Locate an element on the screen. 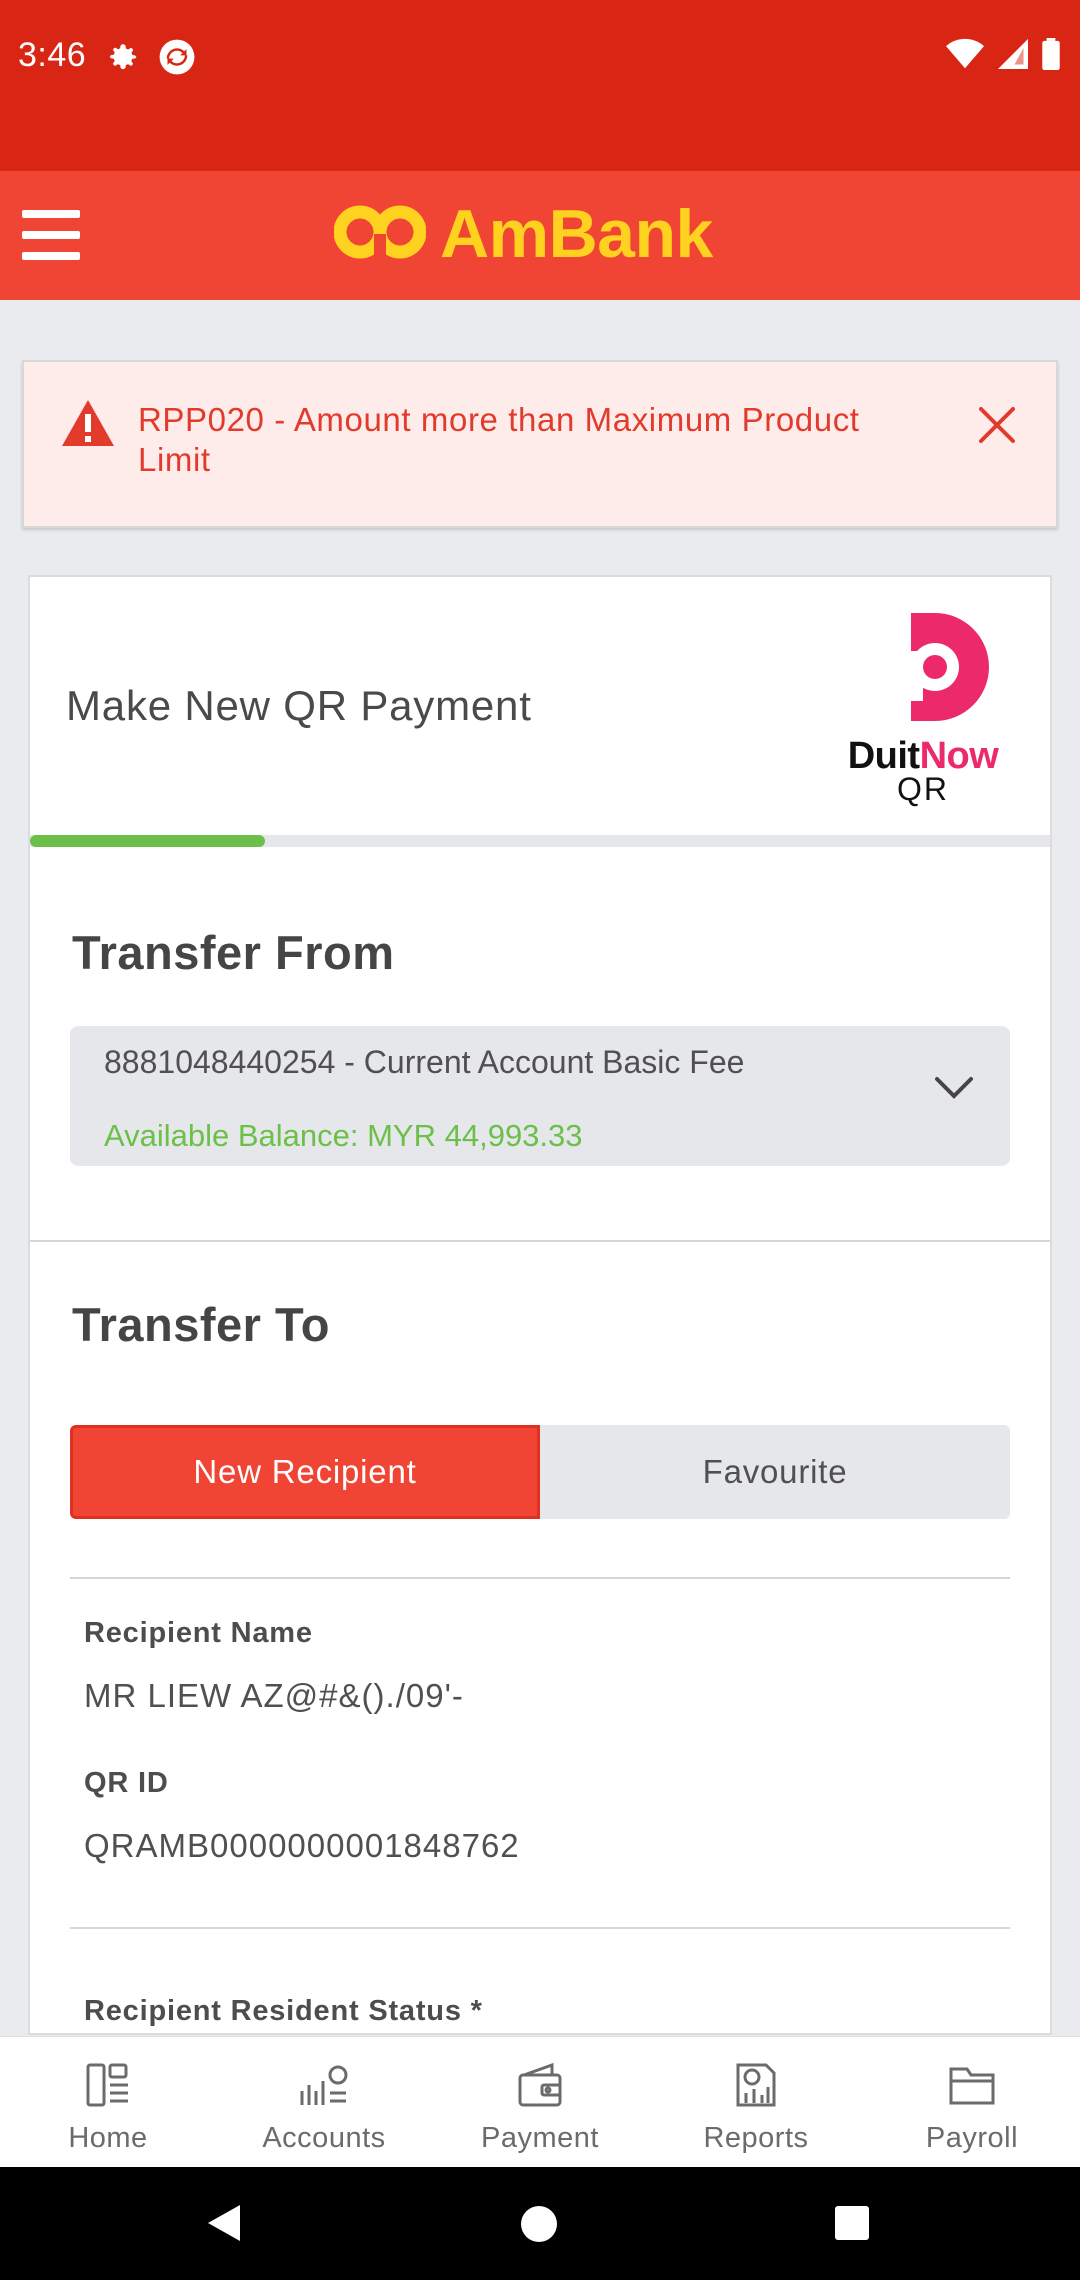  nav-label-accounts: Accounts is located at coordinates (324, 2138).